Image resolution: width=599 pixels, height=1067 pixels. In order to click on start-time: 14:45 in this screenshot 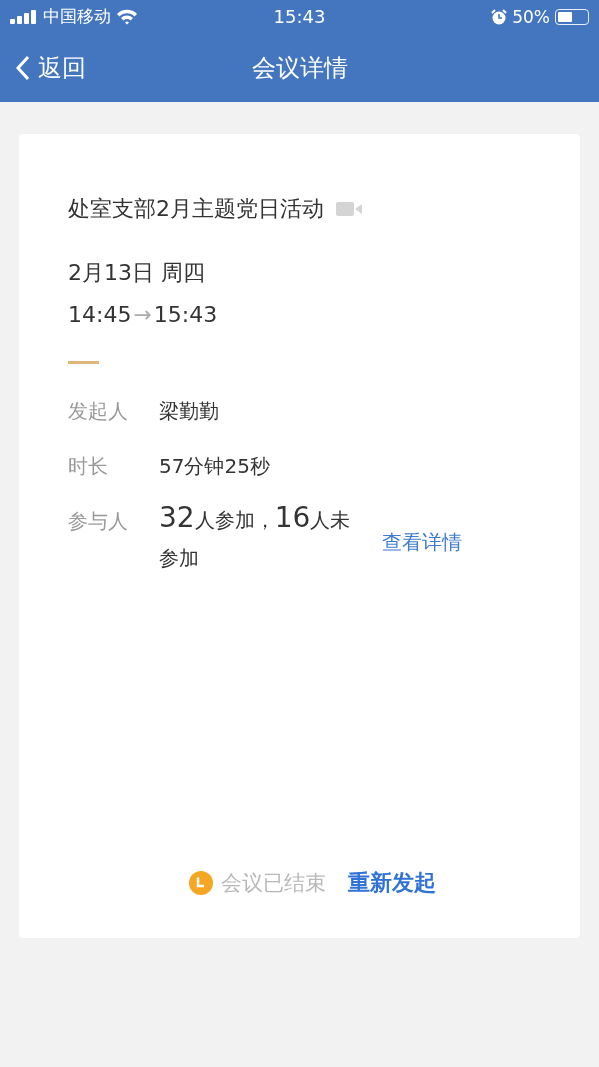, I will do `click(100, 314)`.